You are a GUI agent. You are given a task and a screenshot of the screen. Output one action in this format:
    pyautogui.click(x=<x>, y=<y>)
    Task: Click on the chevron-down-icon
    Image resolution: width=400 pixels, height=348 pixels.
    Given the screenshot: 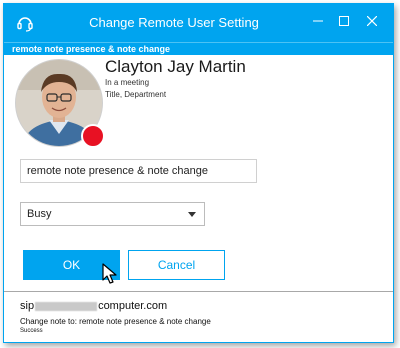 What is the action you would take?
    pyautogui.click(x=192, y=214)
    